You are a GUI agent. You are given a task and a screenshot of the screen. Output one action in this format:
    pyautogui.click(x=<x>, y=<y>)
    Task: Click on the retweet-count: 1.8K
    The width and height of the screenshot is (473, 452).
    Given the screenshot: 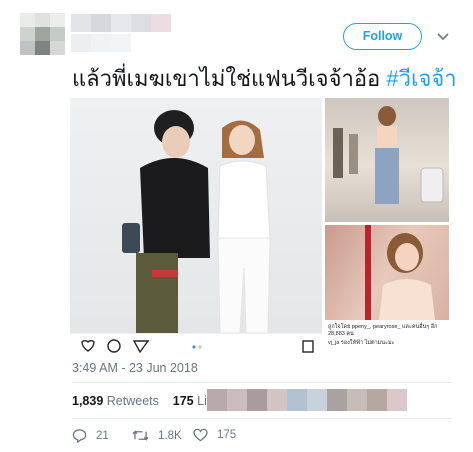 What is the action you would take?
    pyautogui.click(x=170, y=435)
    